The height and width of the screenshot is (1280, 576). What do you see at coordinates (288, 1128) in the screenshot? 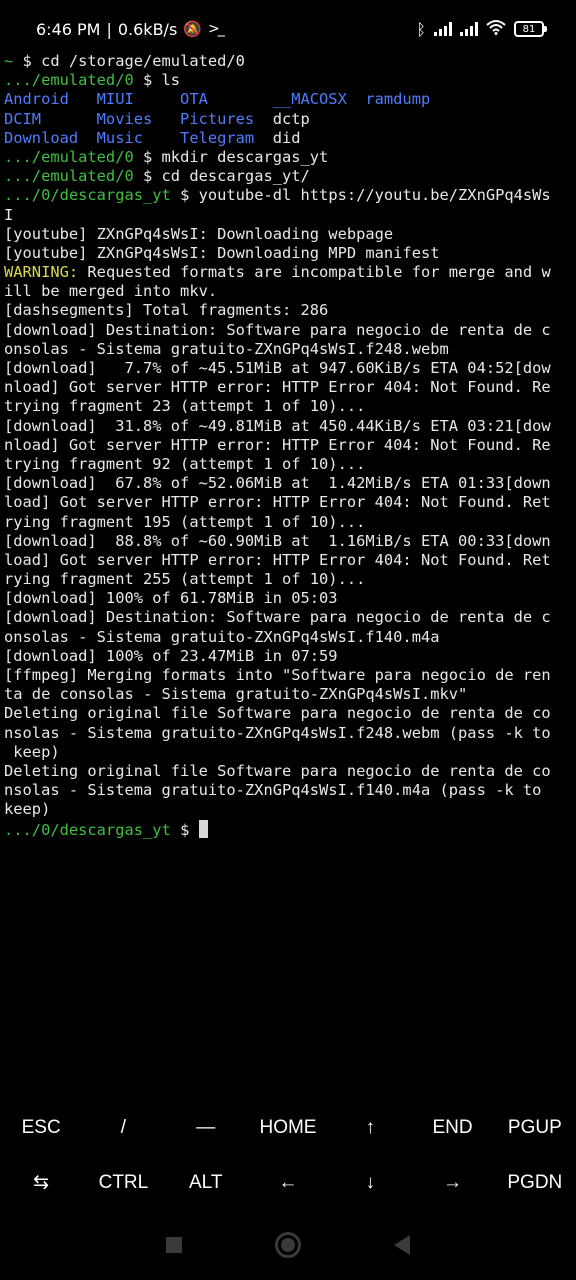
I see `home-key: HOME` at bounding box center [288, 1128].